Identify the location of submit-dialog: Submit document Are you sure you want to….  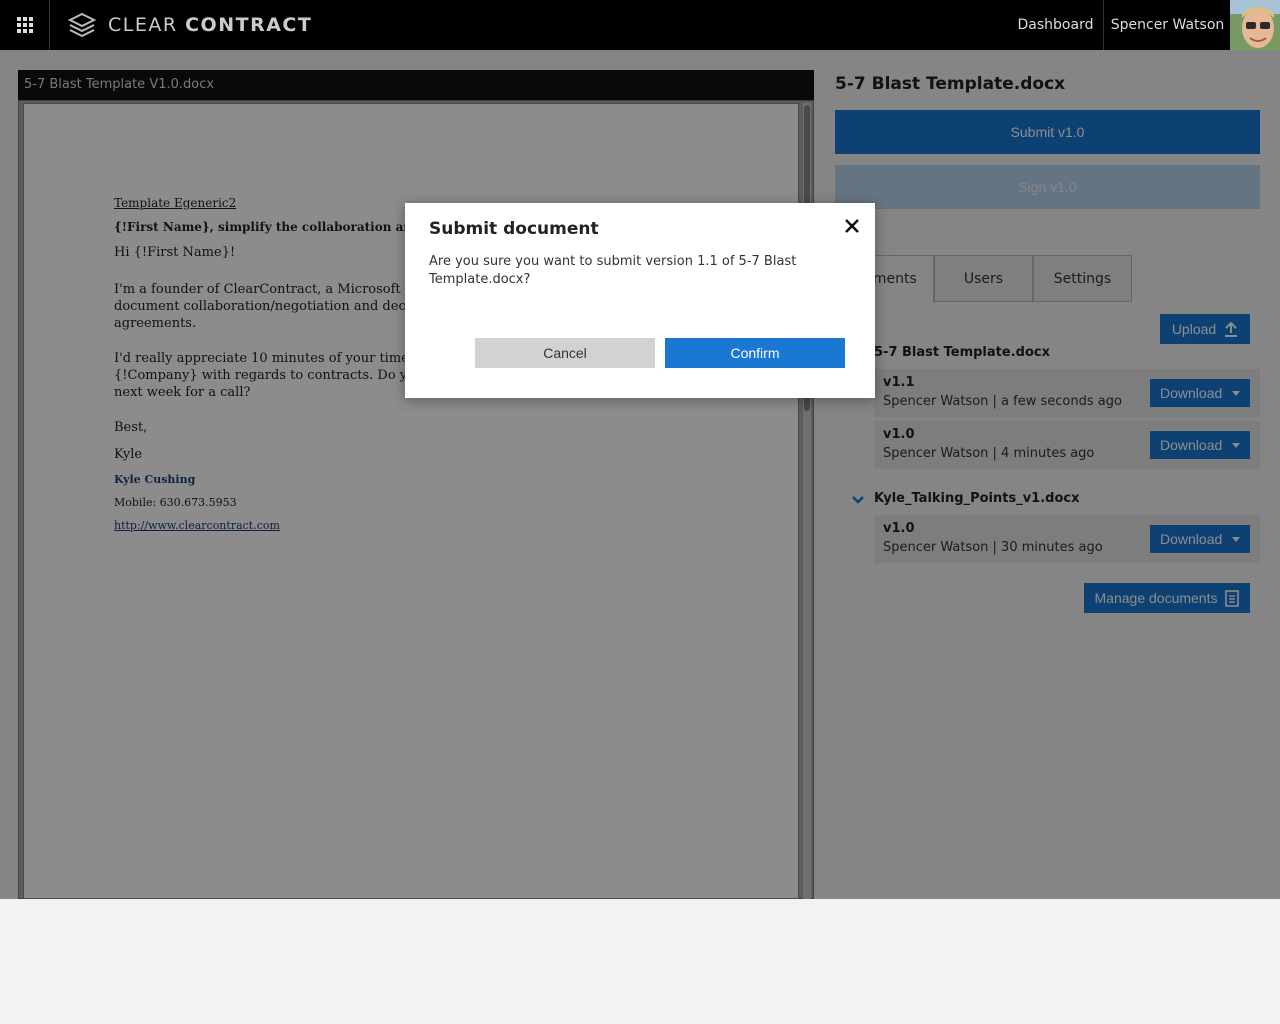
(640, 300).